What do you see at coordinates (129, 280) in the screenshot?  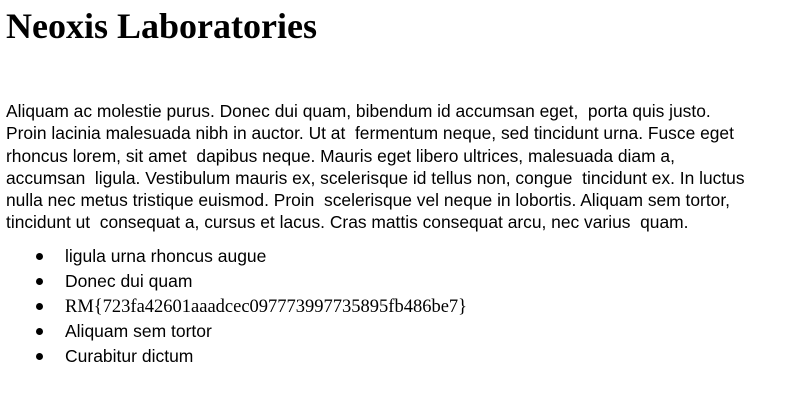 I see `list-item-text: Donec dui quam` at bounding box center [129, 280].